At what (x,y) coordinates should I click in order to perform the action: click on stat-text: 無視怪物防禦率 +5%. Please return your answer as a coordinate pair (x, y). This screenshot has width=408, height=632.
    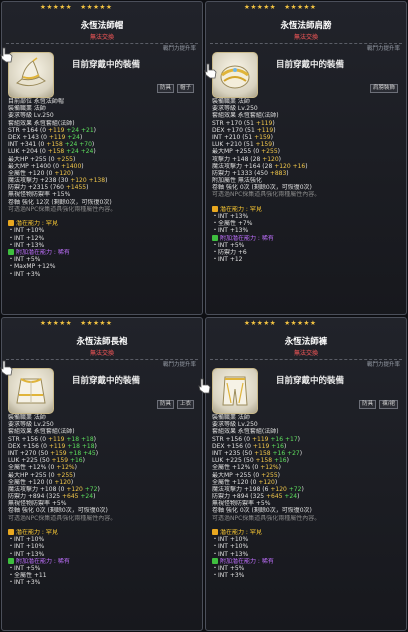
    Looking at the image, I should click on (241, 504).